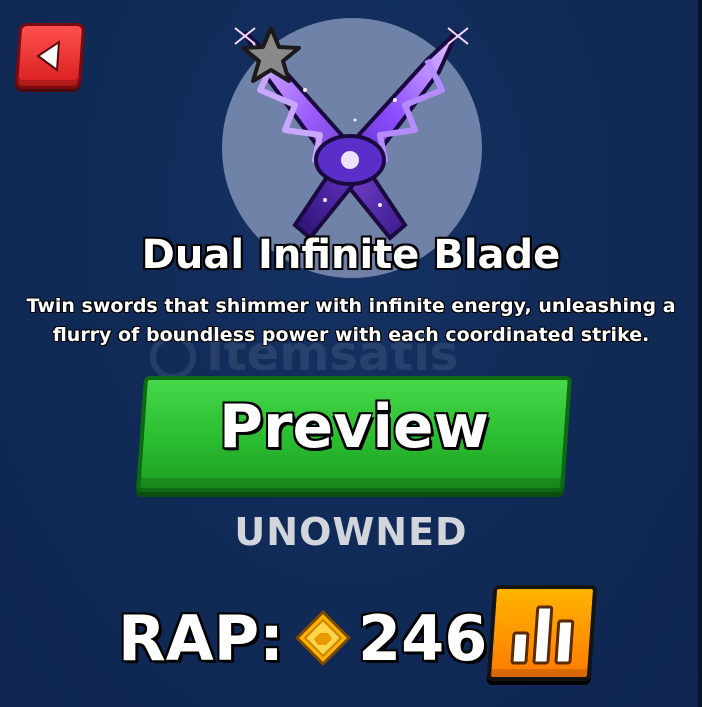  Describe the element at coordinates (351, 532) in the screenshot. I see `ownership-status: UNOWNED` at that location.